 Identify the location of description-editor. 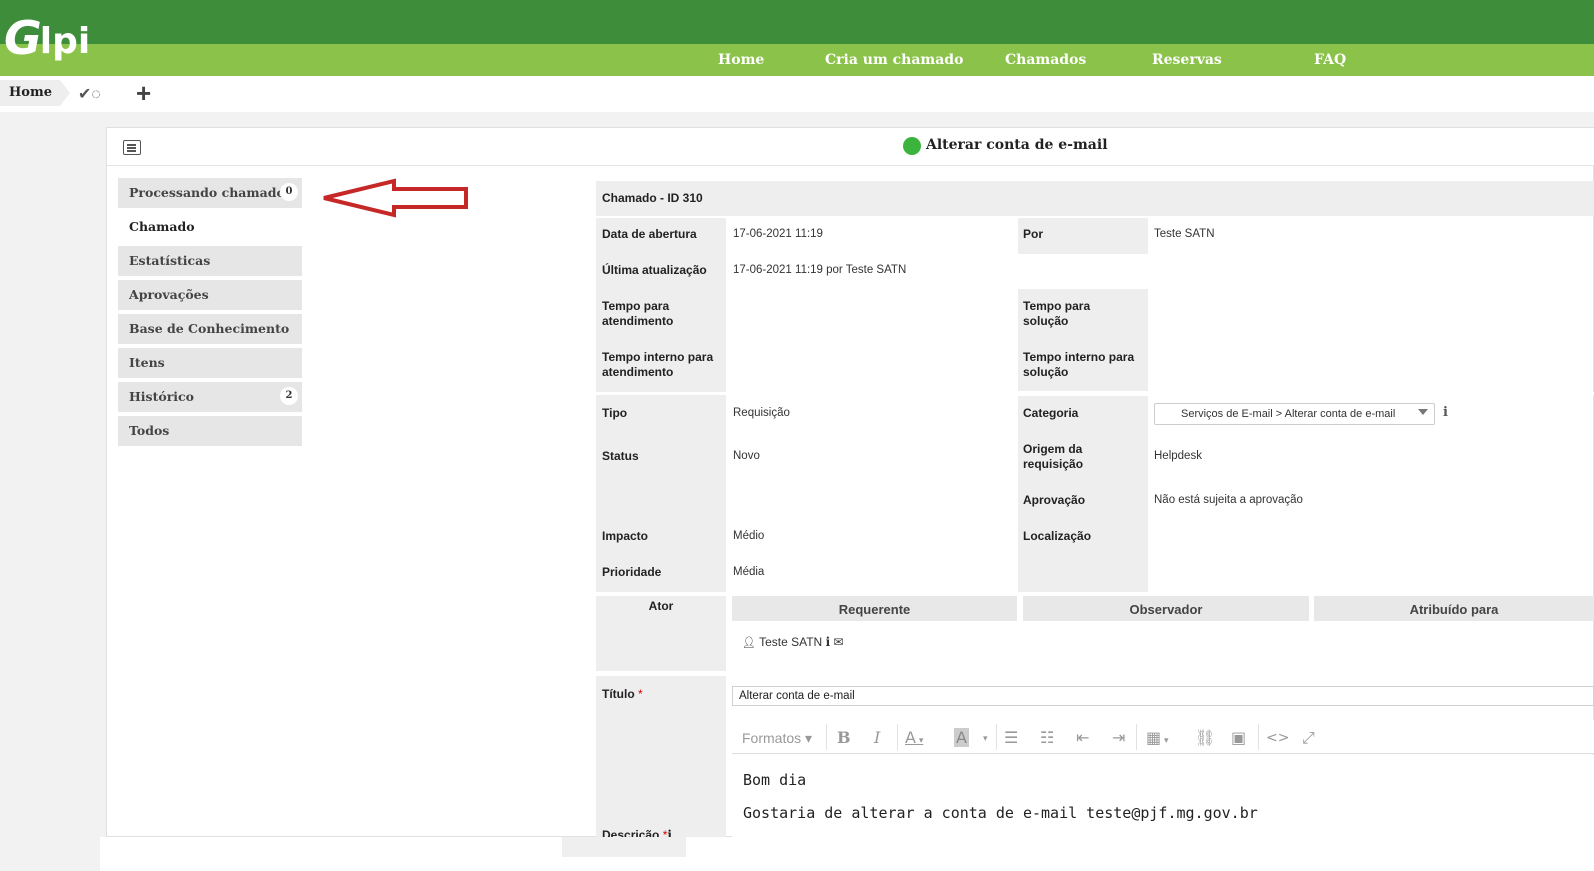
(1163, 796).